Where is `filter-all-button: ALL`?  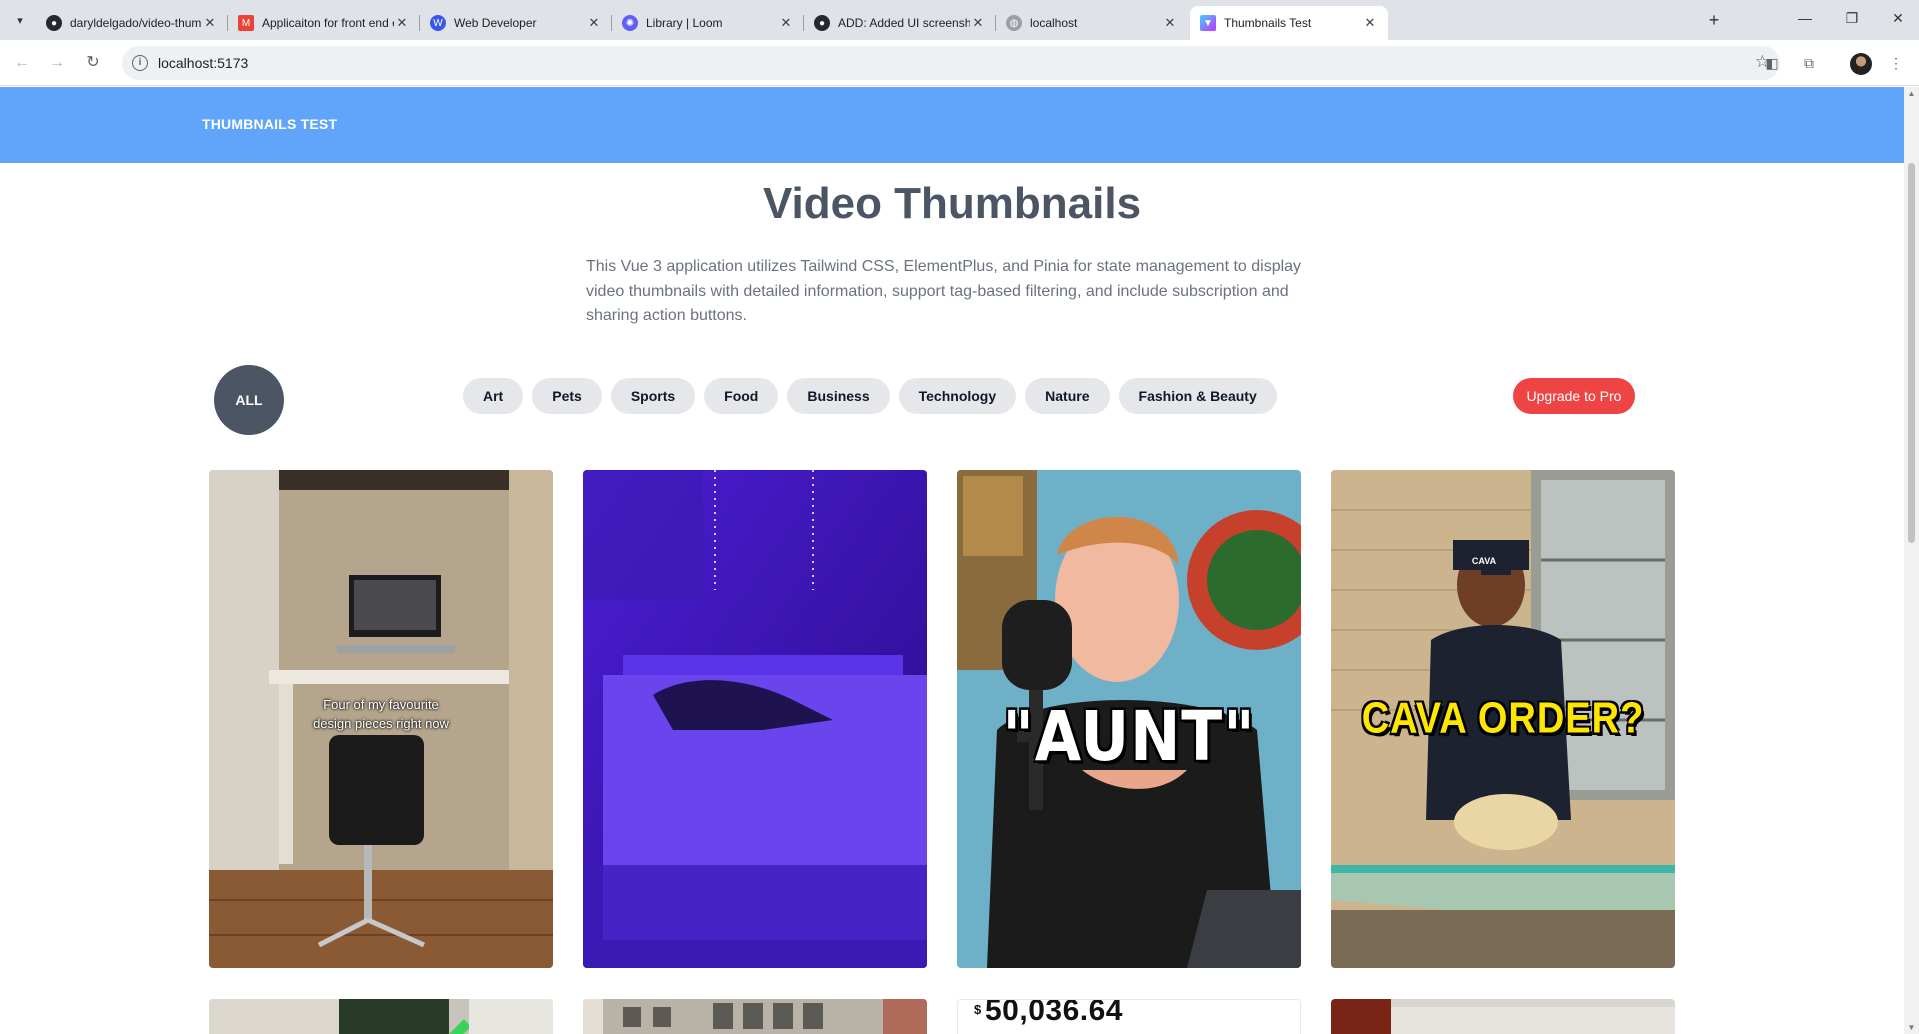
filter-all-button: ALL is located at coordinates (249, 400).